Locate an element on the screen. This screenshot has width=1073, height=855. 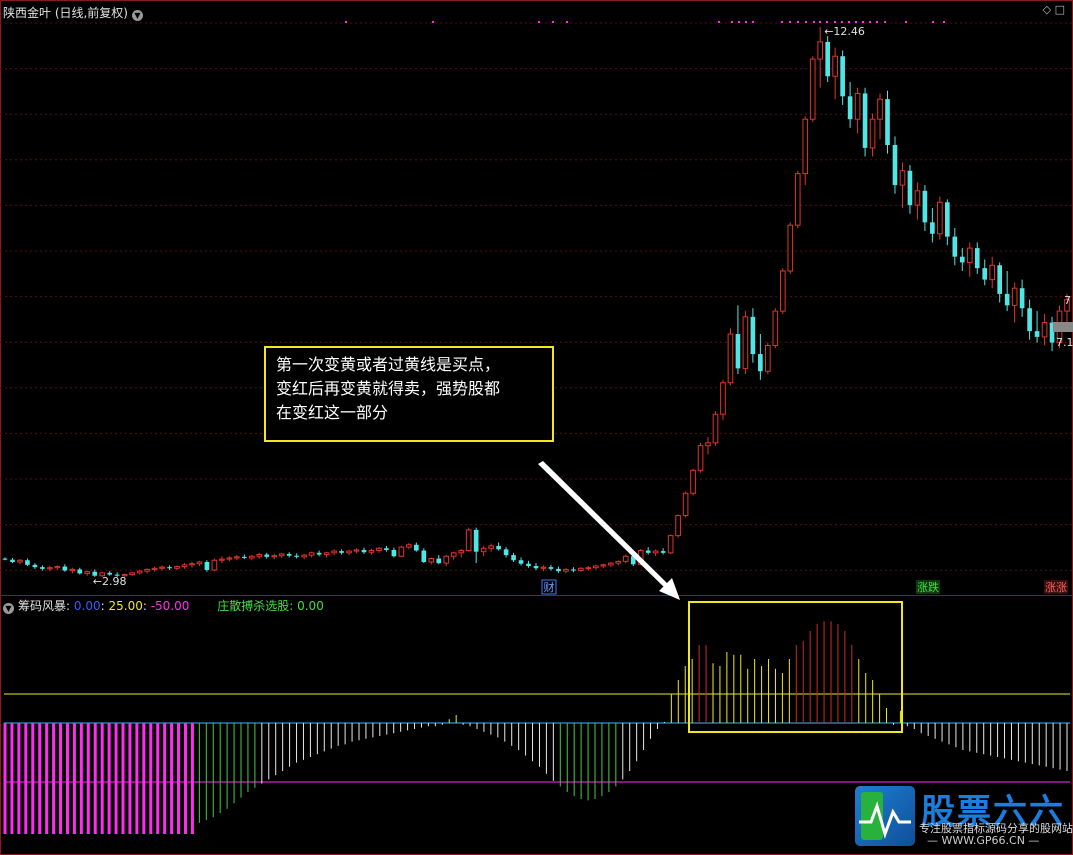
right-price-bottom: 7.1 is located at coordinates (1064, 342).